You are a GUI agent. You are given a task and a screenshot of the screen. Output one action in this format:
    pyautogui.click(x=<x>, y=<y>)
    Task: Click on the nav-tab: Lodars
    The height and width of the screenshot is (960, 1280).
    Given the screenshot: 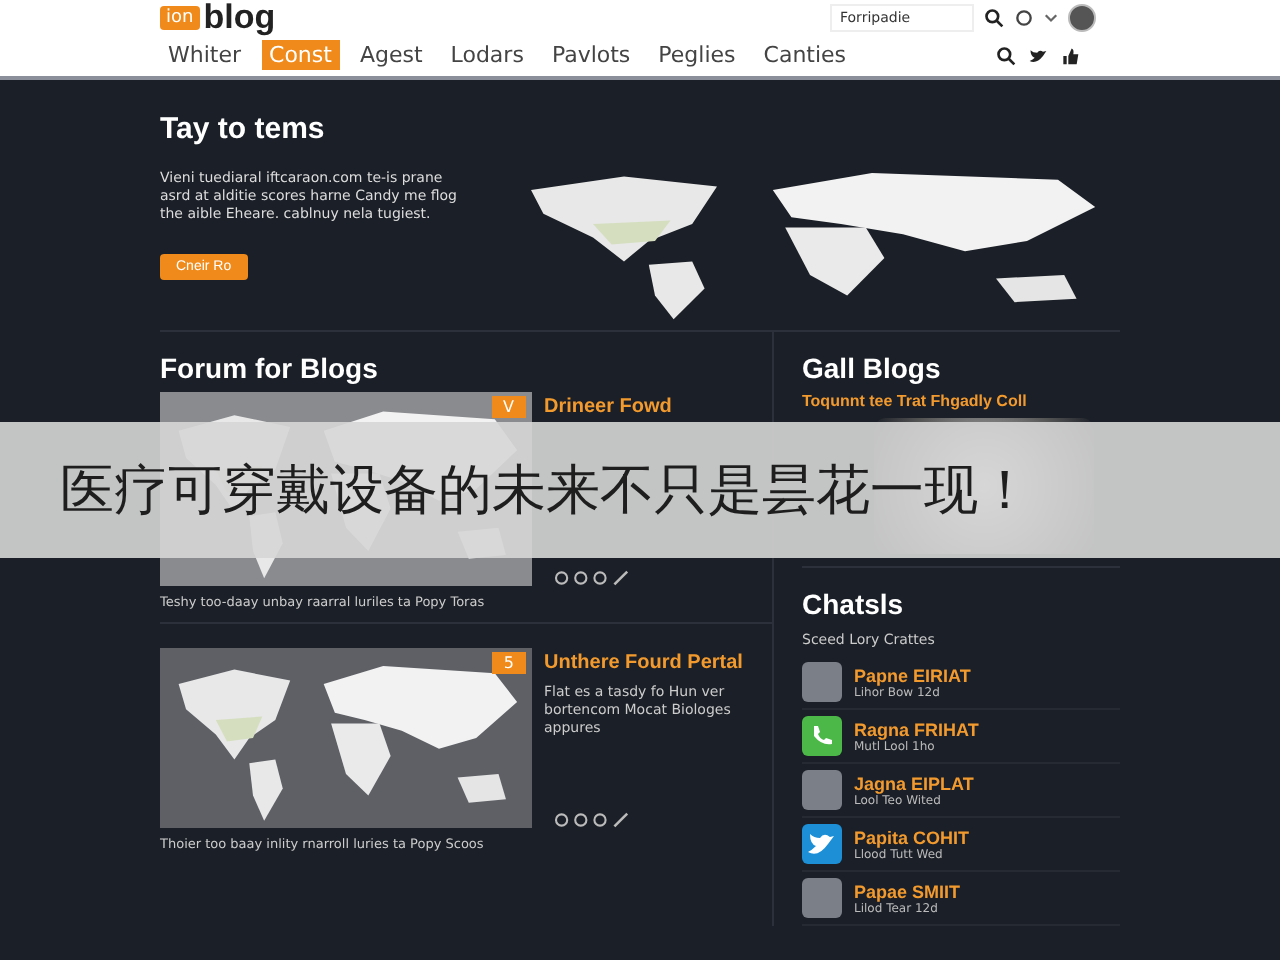 What is the action you would take?
    pyautogui.click(x=487, y=55)
    